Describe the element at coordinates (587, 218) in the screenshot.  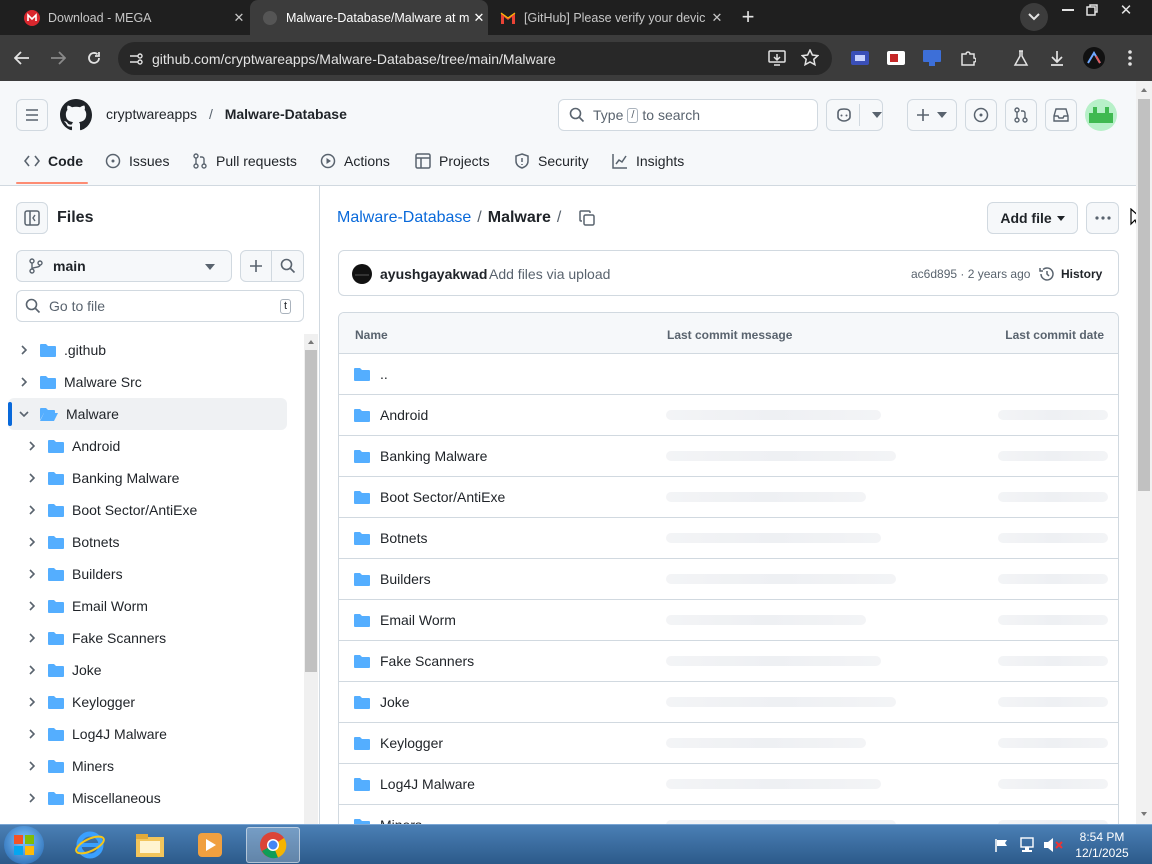
I see `copy-path-icon` at that location.